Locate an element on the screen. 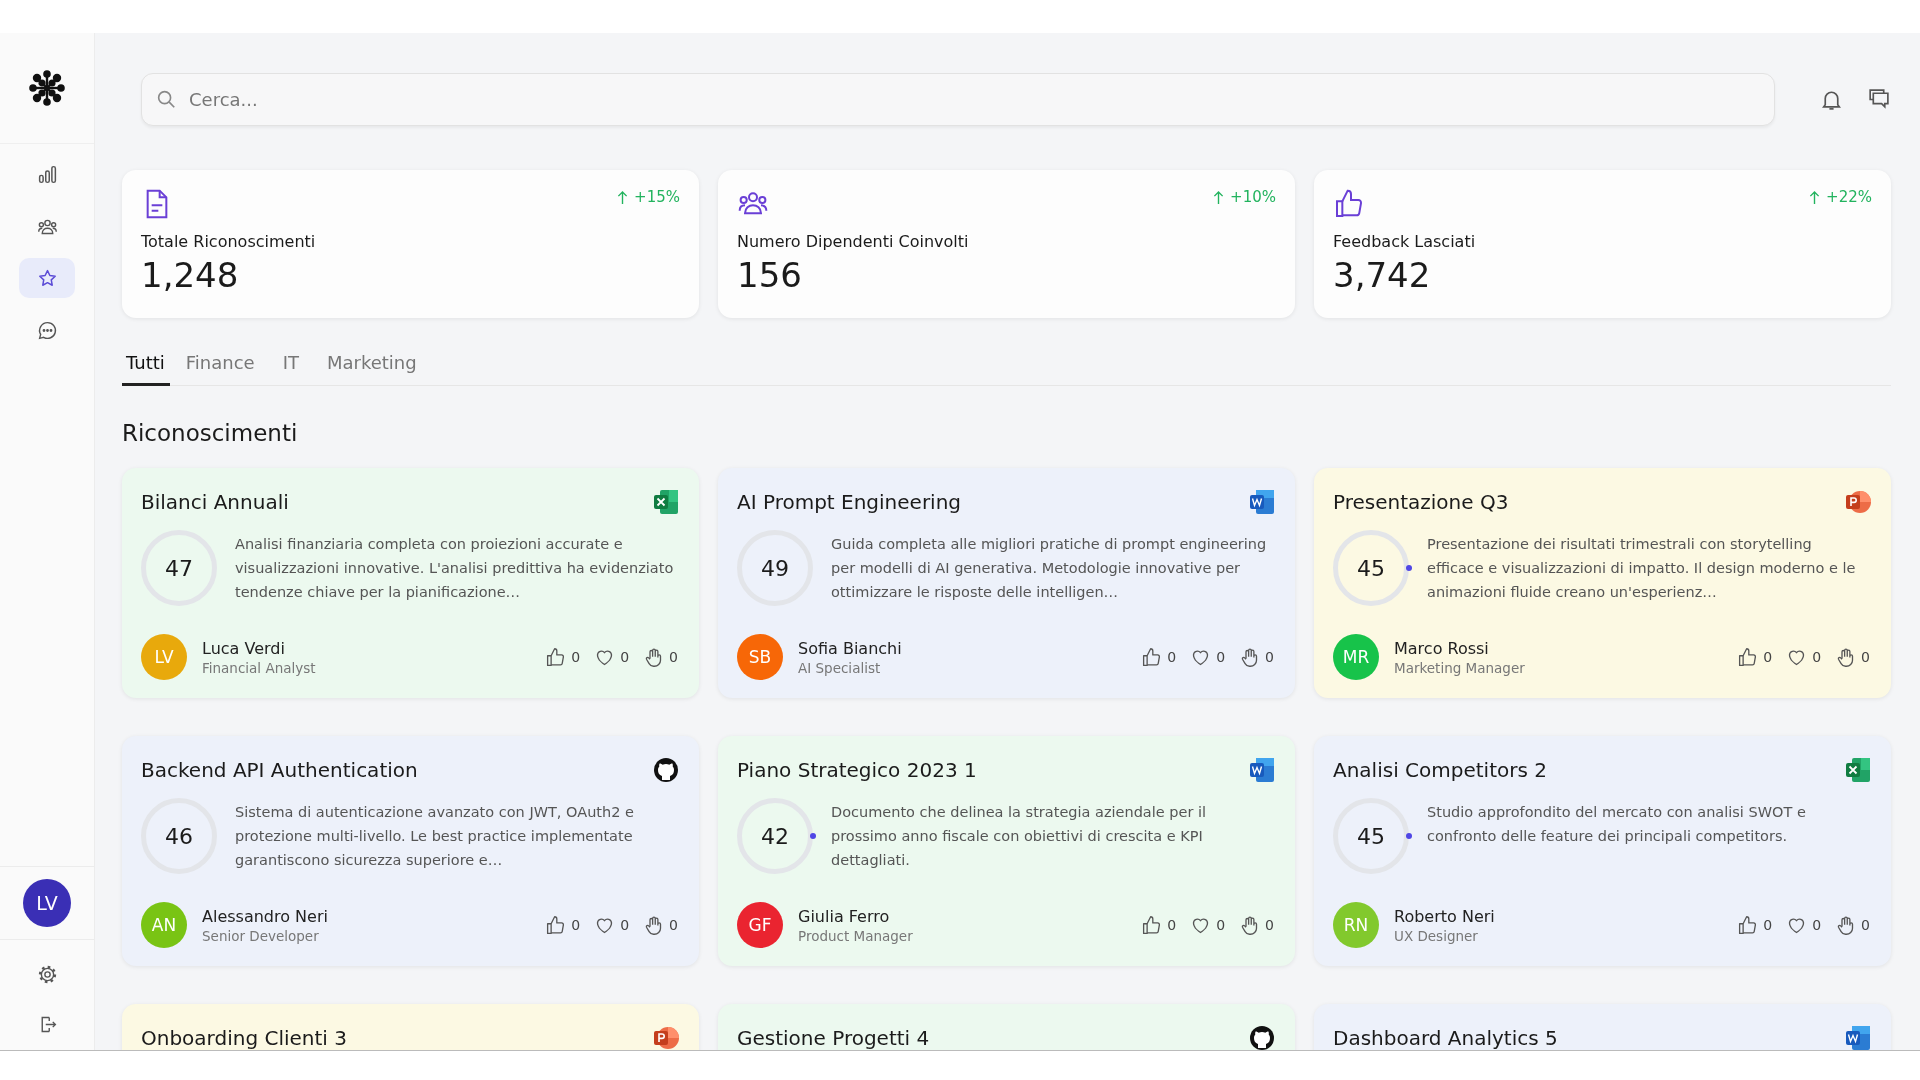  author-name: Marco Rossi is located at coordinates (1442, 648).